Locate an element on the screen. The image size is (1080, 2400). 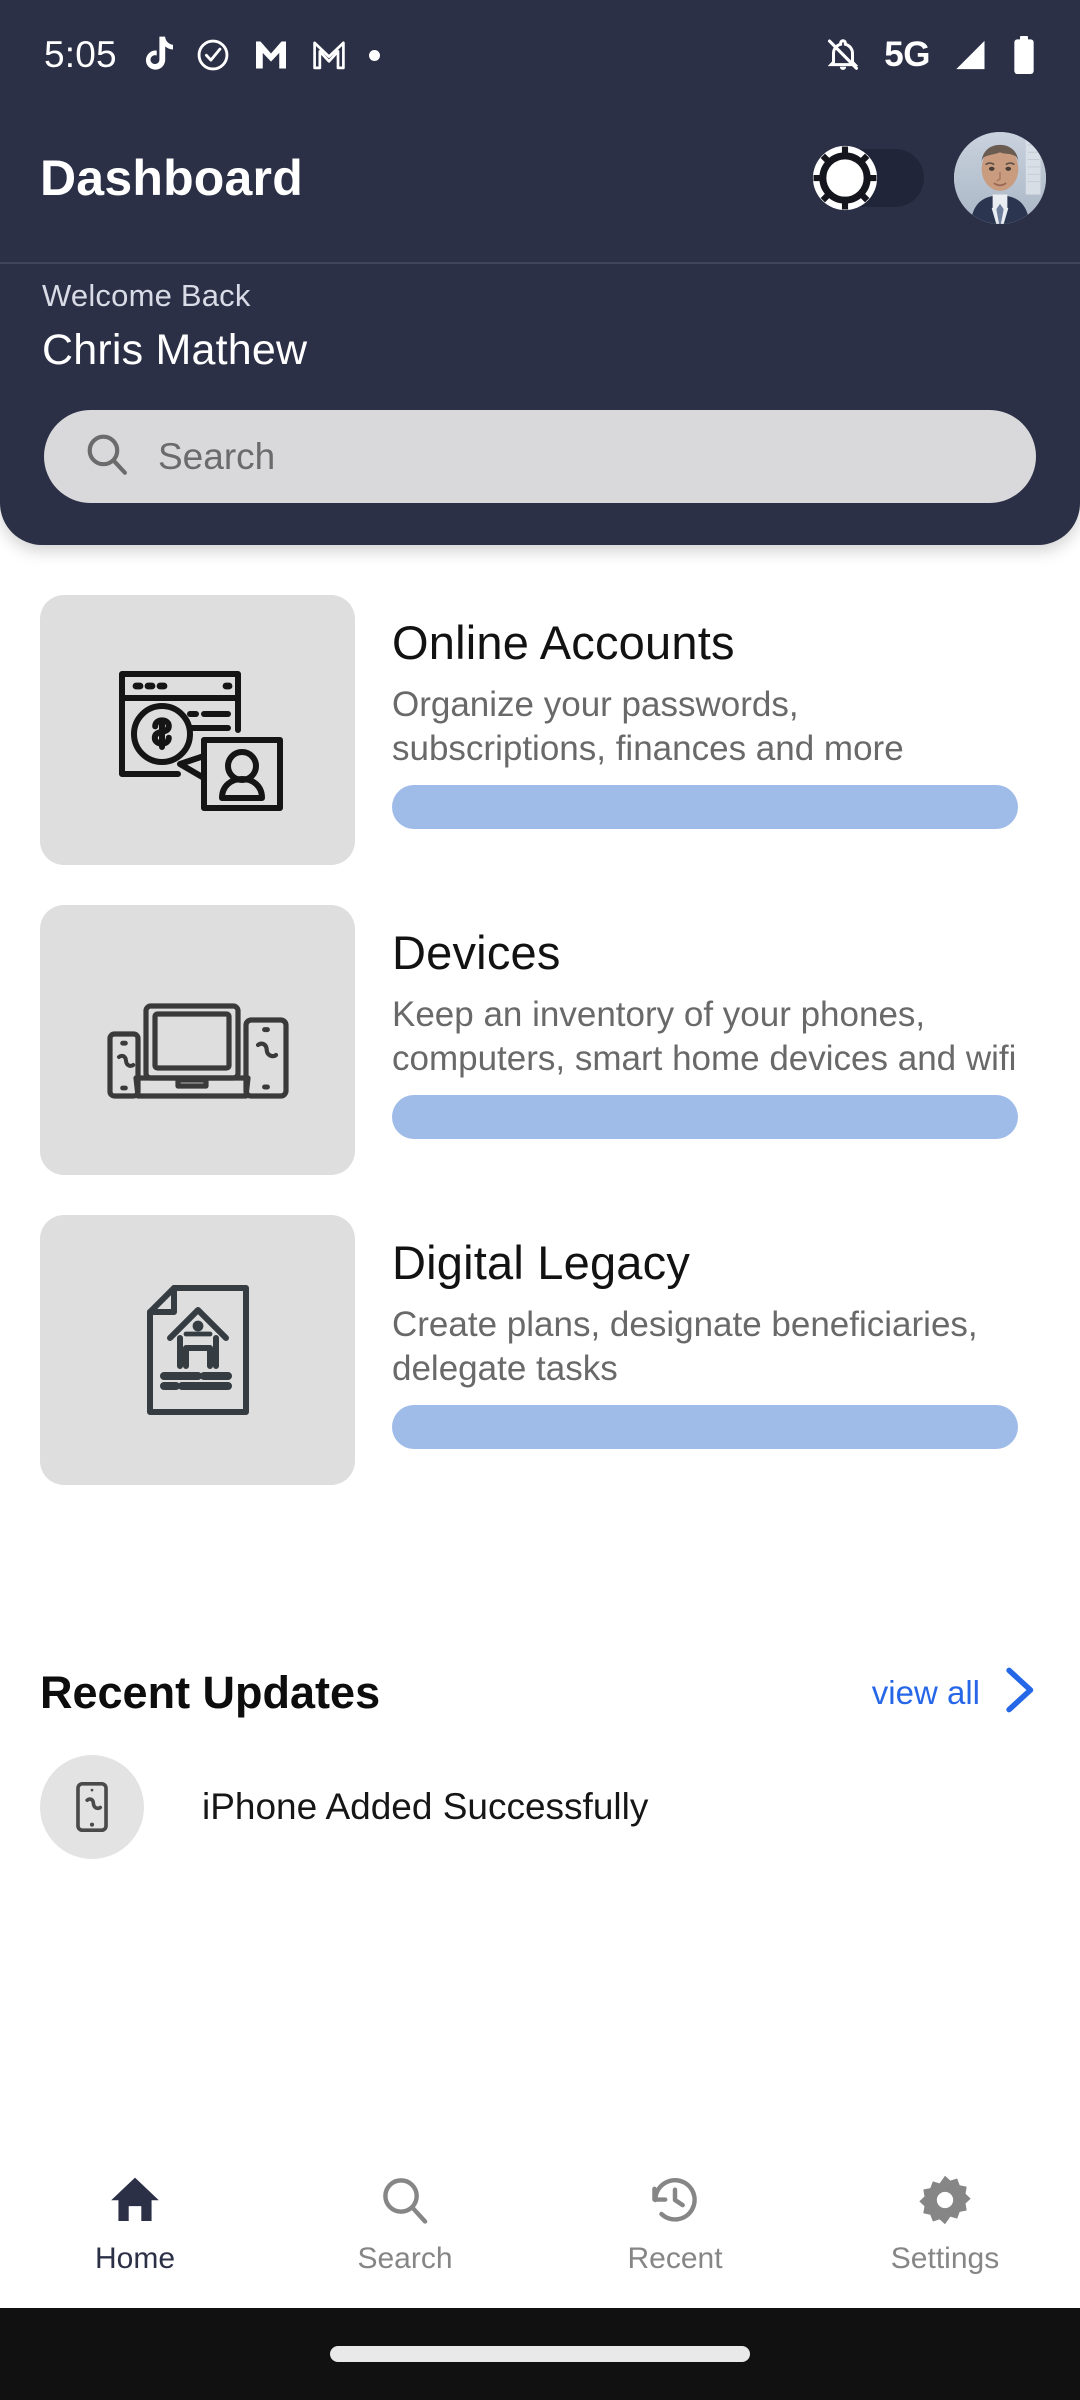
status-time: 5:05 is located at coordinates (80, 54).